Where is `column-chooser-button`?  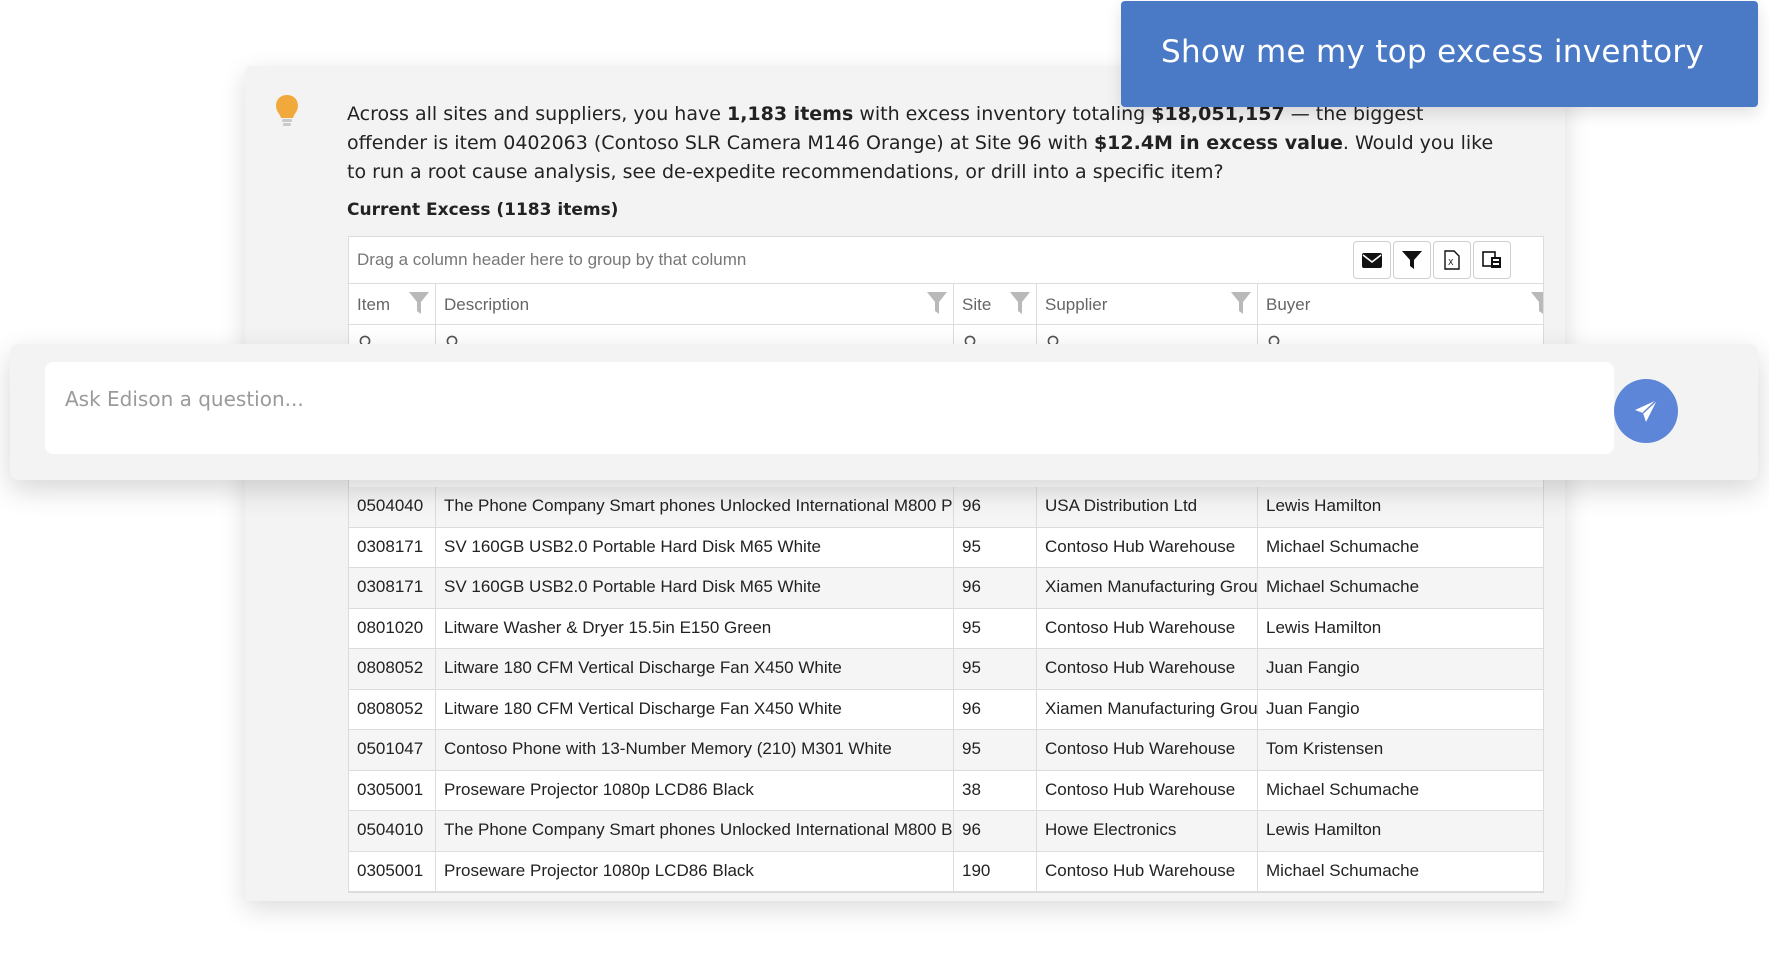
column-chooser-button is located at coordinates (1492, 260).